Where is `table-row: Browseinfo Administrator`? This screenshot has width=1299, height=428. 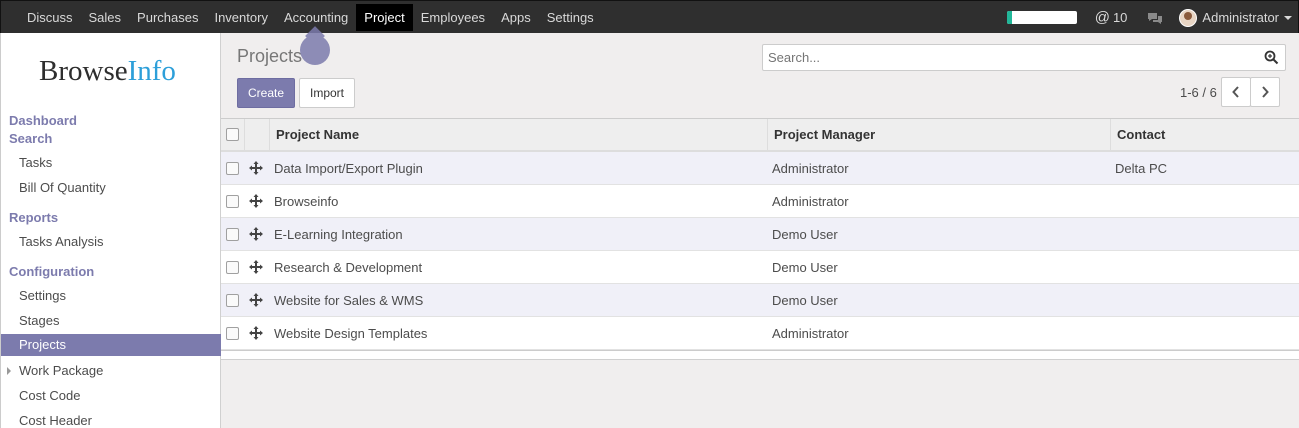 table-row: Browseinfo Administrator is located at coordinates (760, 201).